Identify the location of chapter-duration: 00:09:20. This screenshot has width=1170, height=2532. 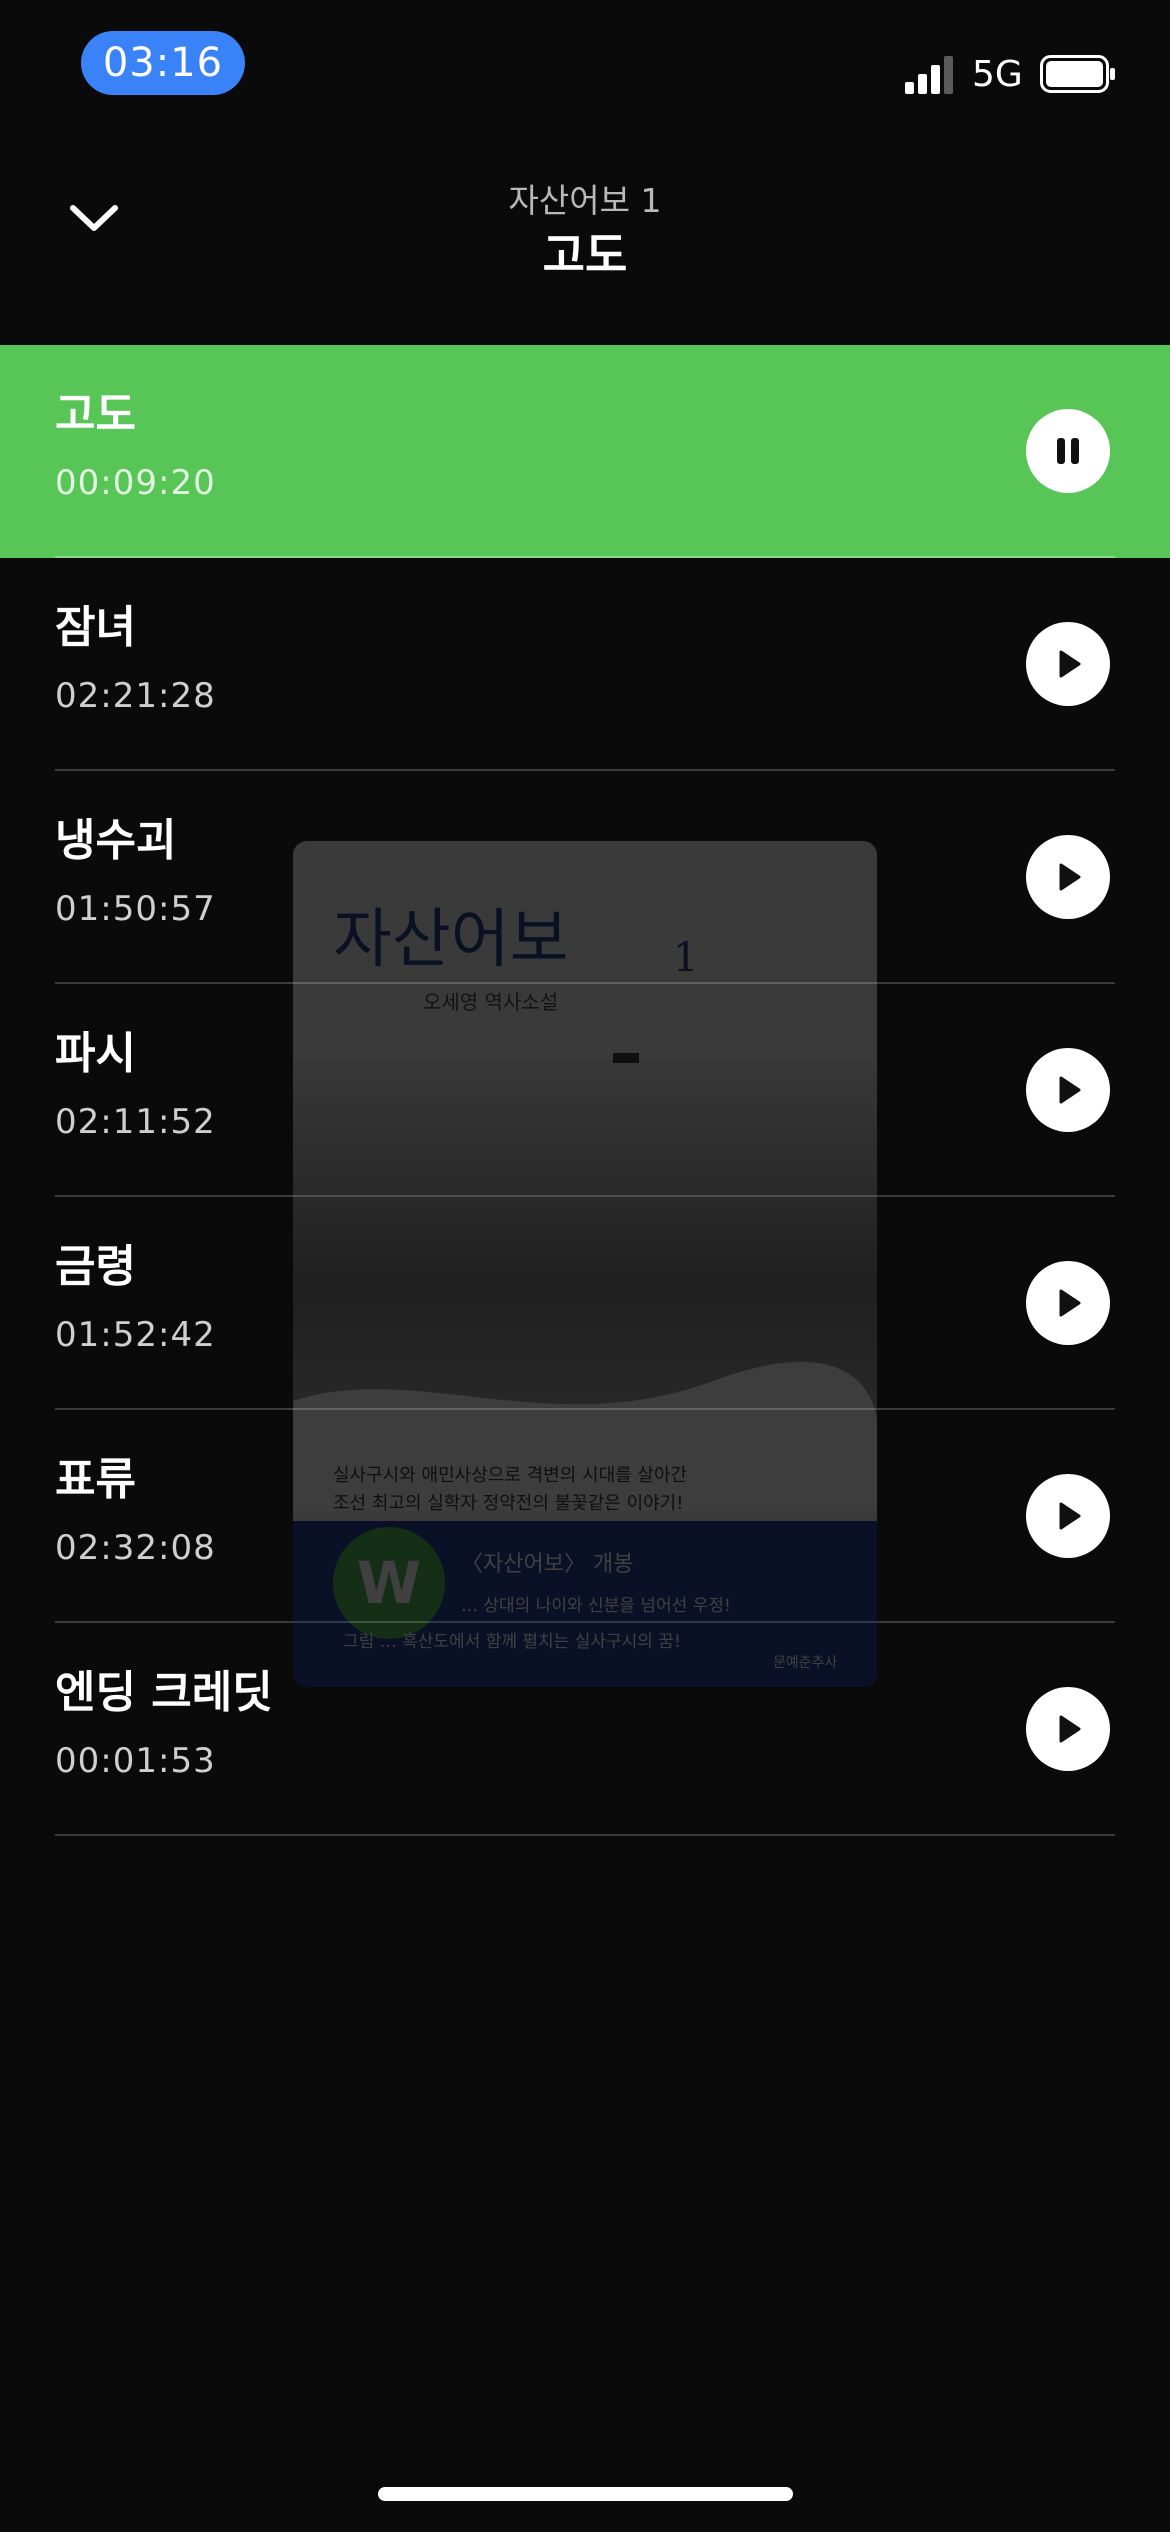
(135, 483).